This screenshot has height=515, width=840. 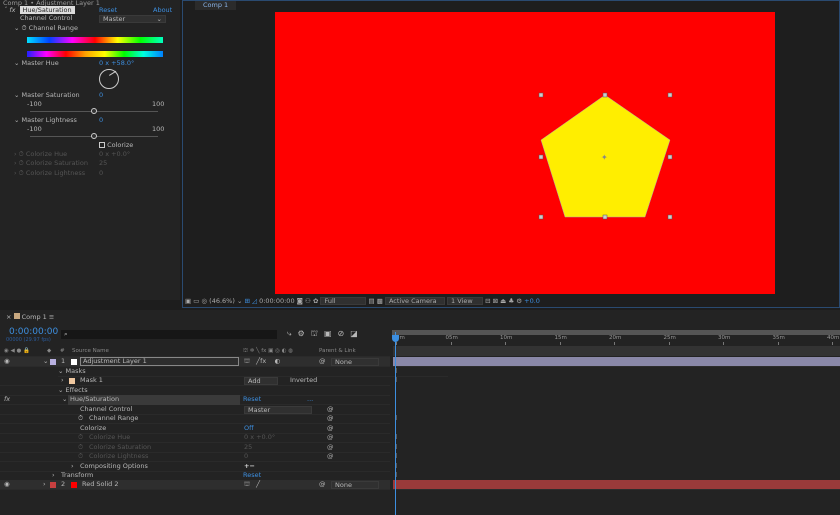 What do you see at coordinates (72, 381) in the screenshot?
I see `mask-color-swatch` at bounding box center [72, 381].